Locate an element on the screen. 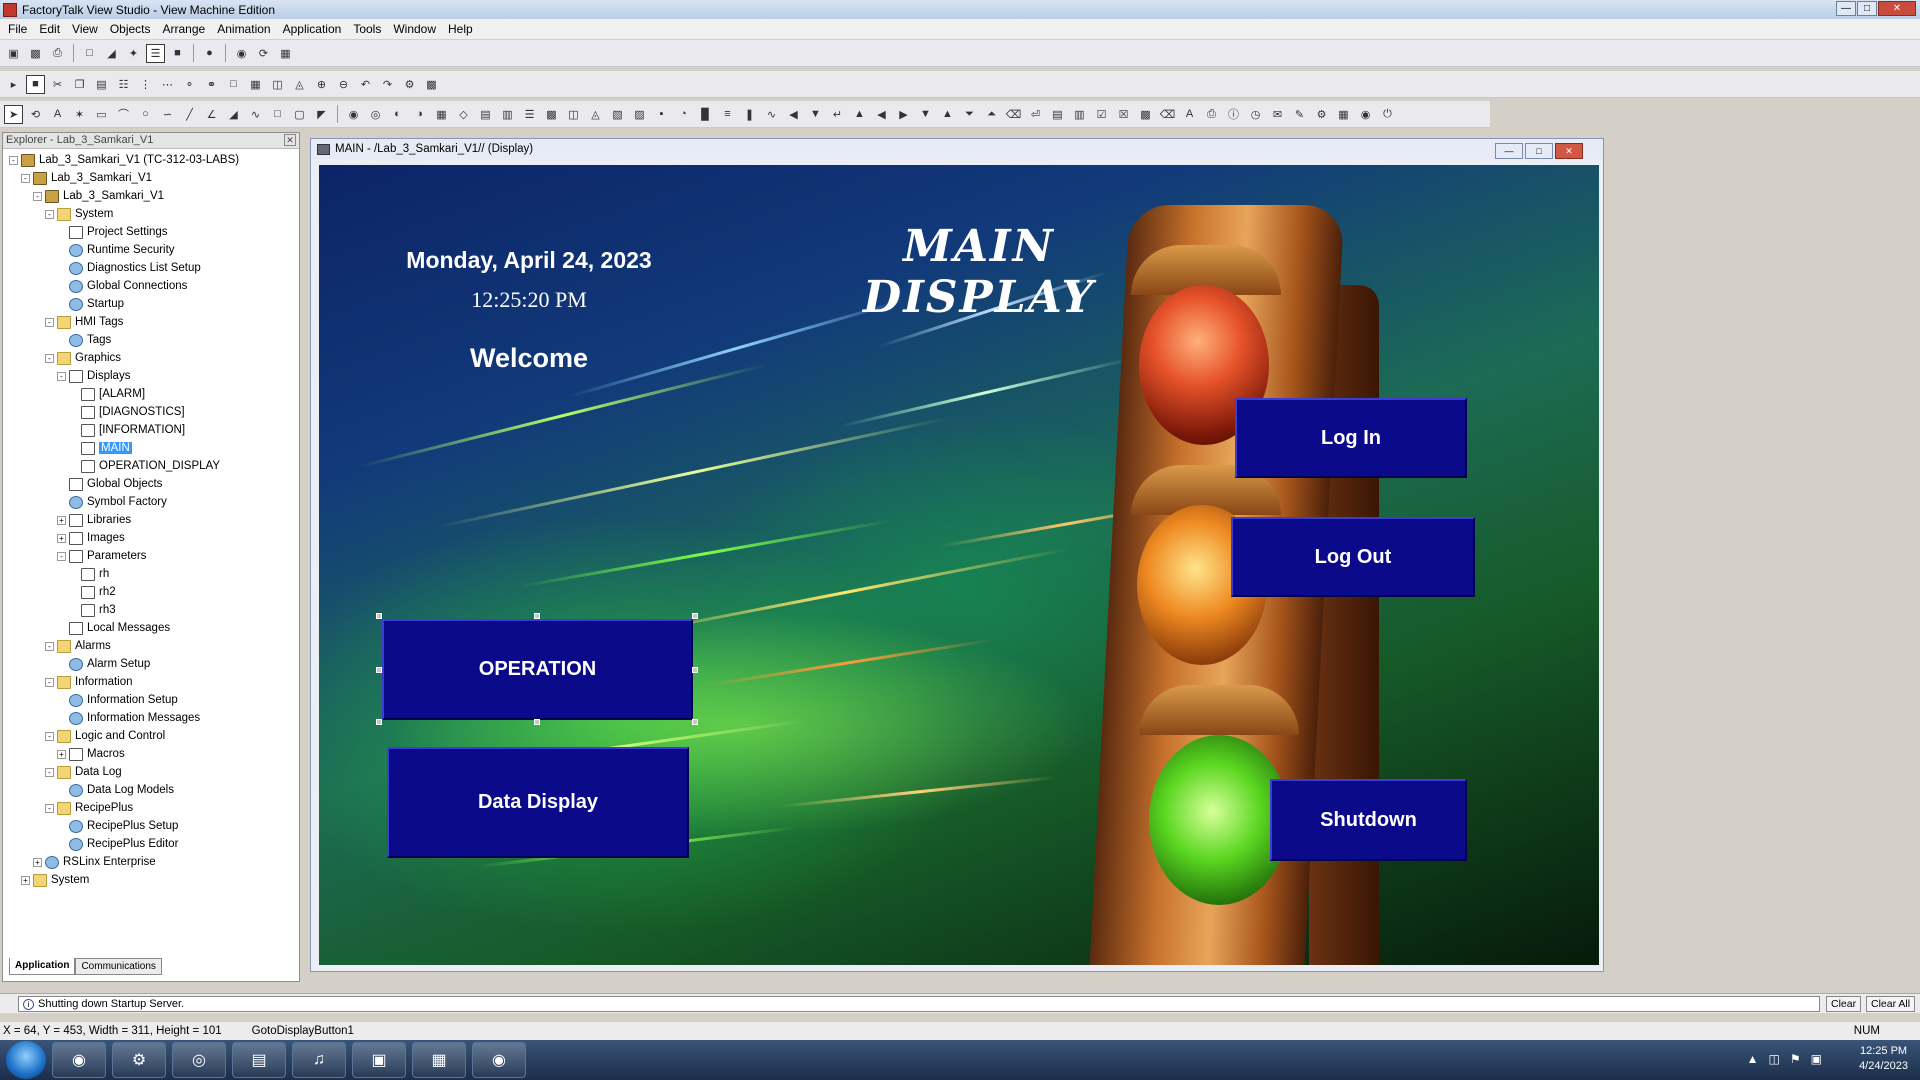 The image size is (1920, 1080). test-display-icon: ✦ is located at coordinates (133, 53).